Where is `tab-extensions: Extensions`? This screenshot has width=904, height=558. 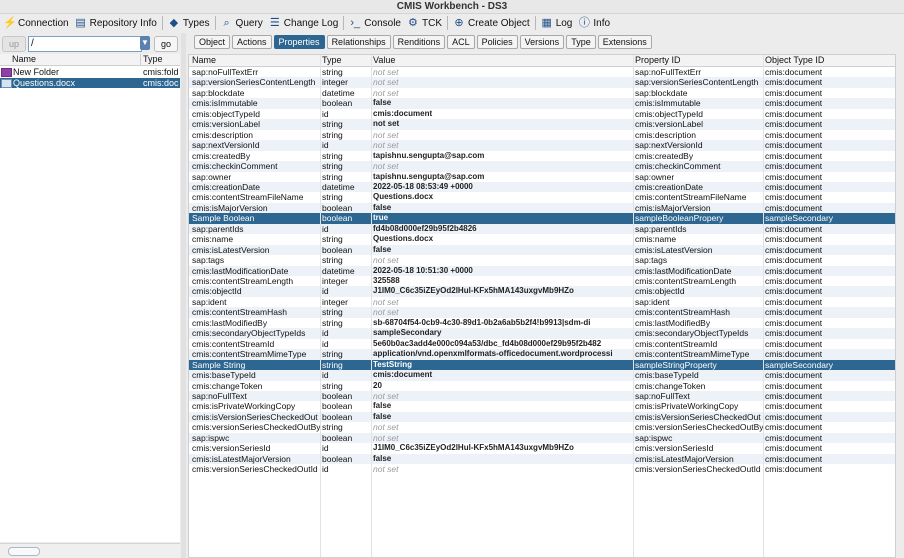
tab-extensions: Extensions is located at coordinates (624, 42).